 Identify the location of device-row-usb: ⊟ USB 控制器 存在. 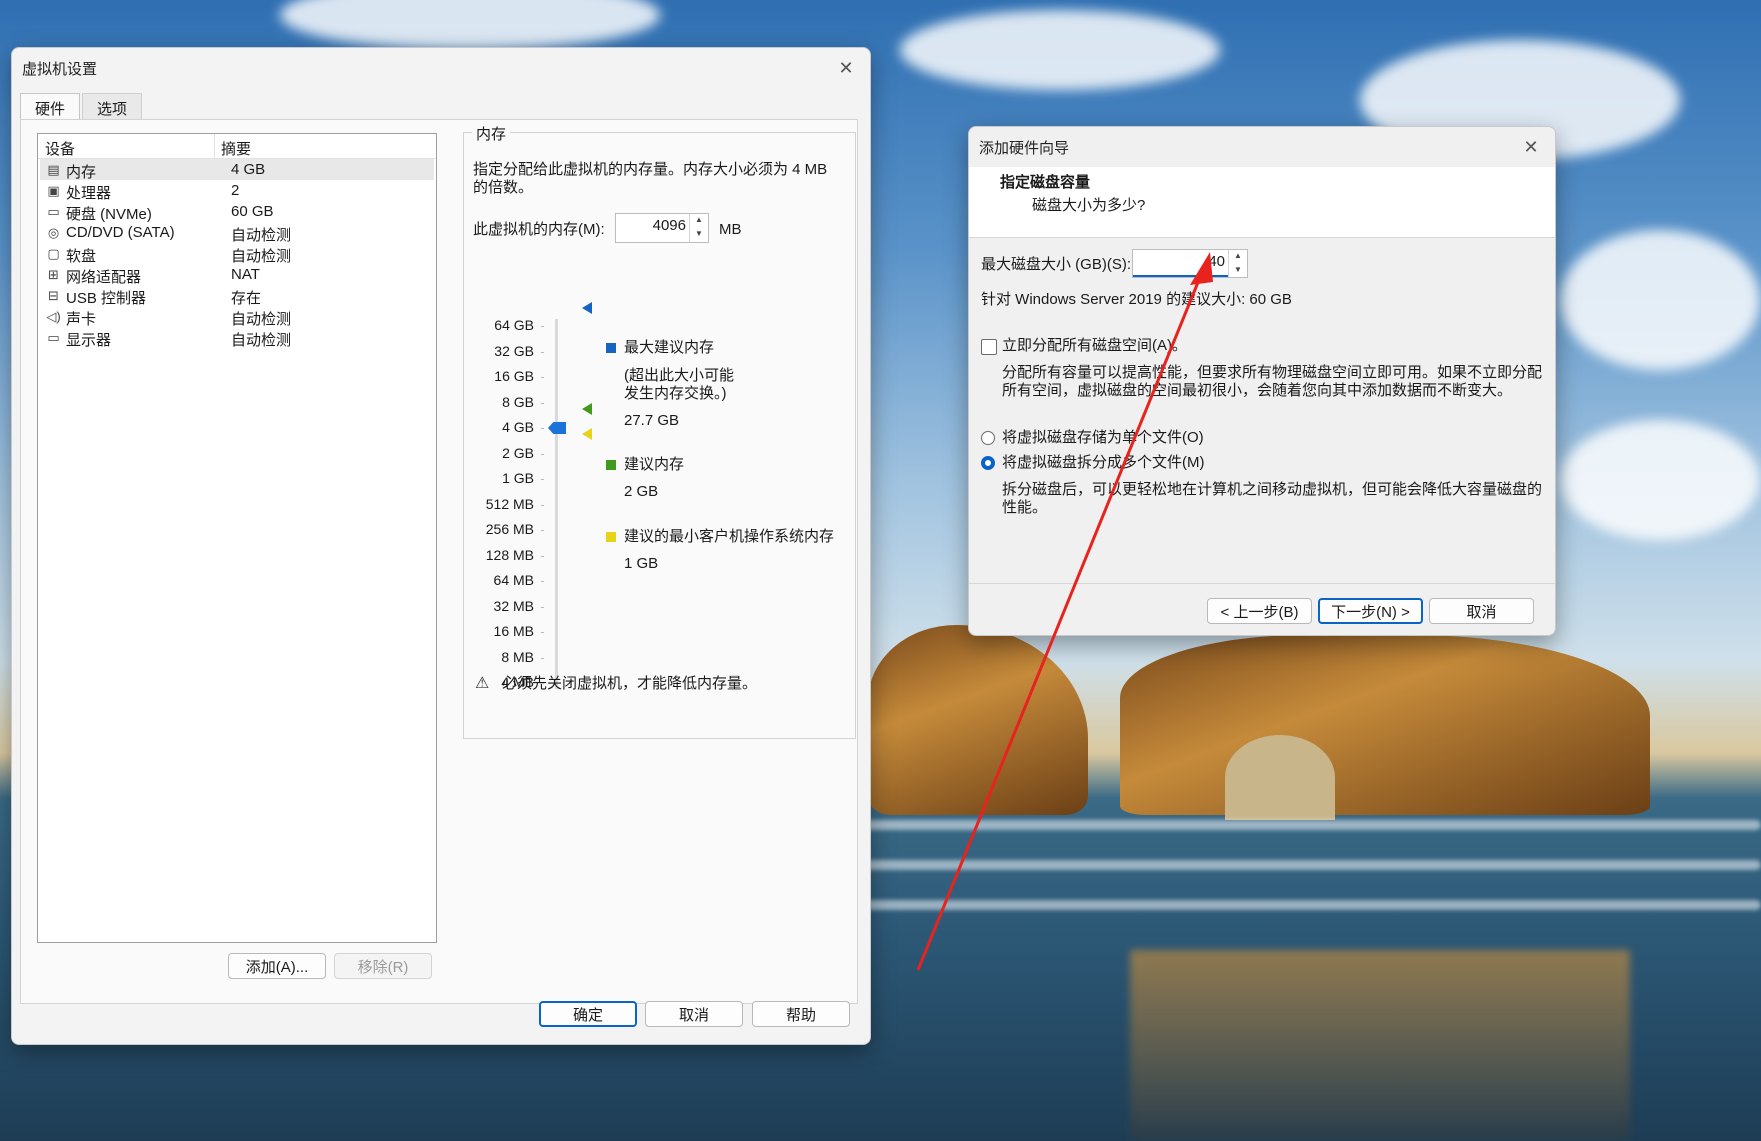
(237, 296).